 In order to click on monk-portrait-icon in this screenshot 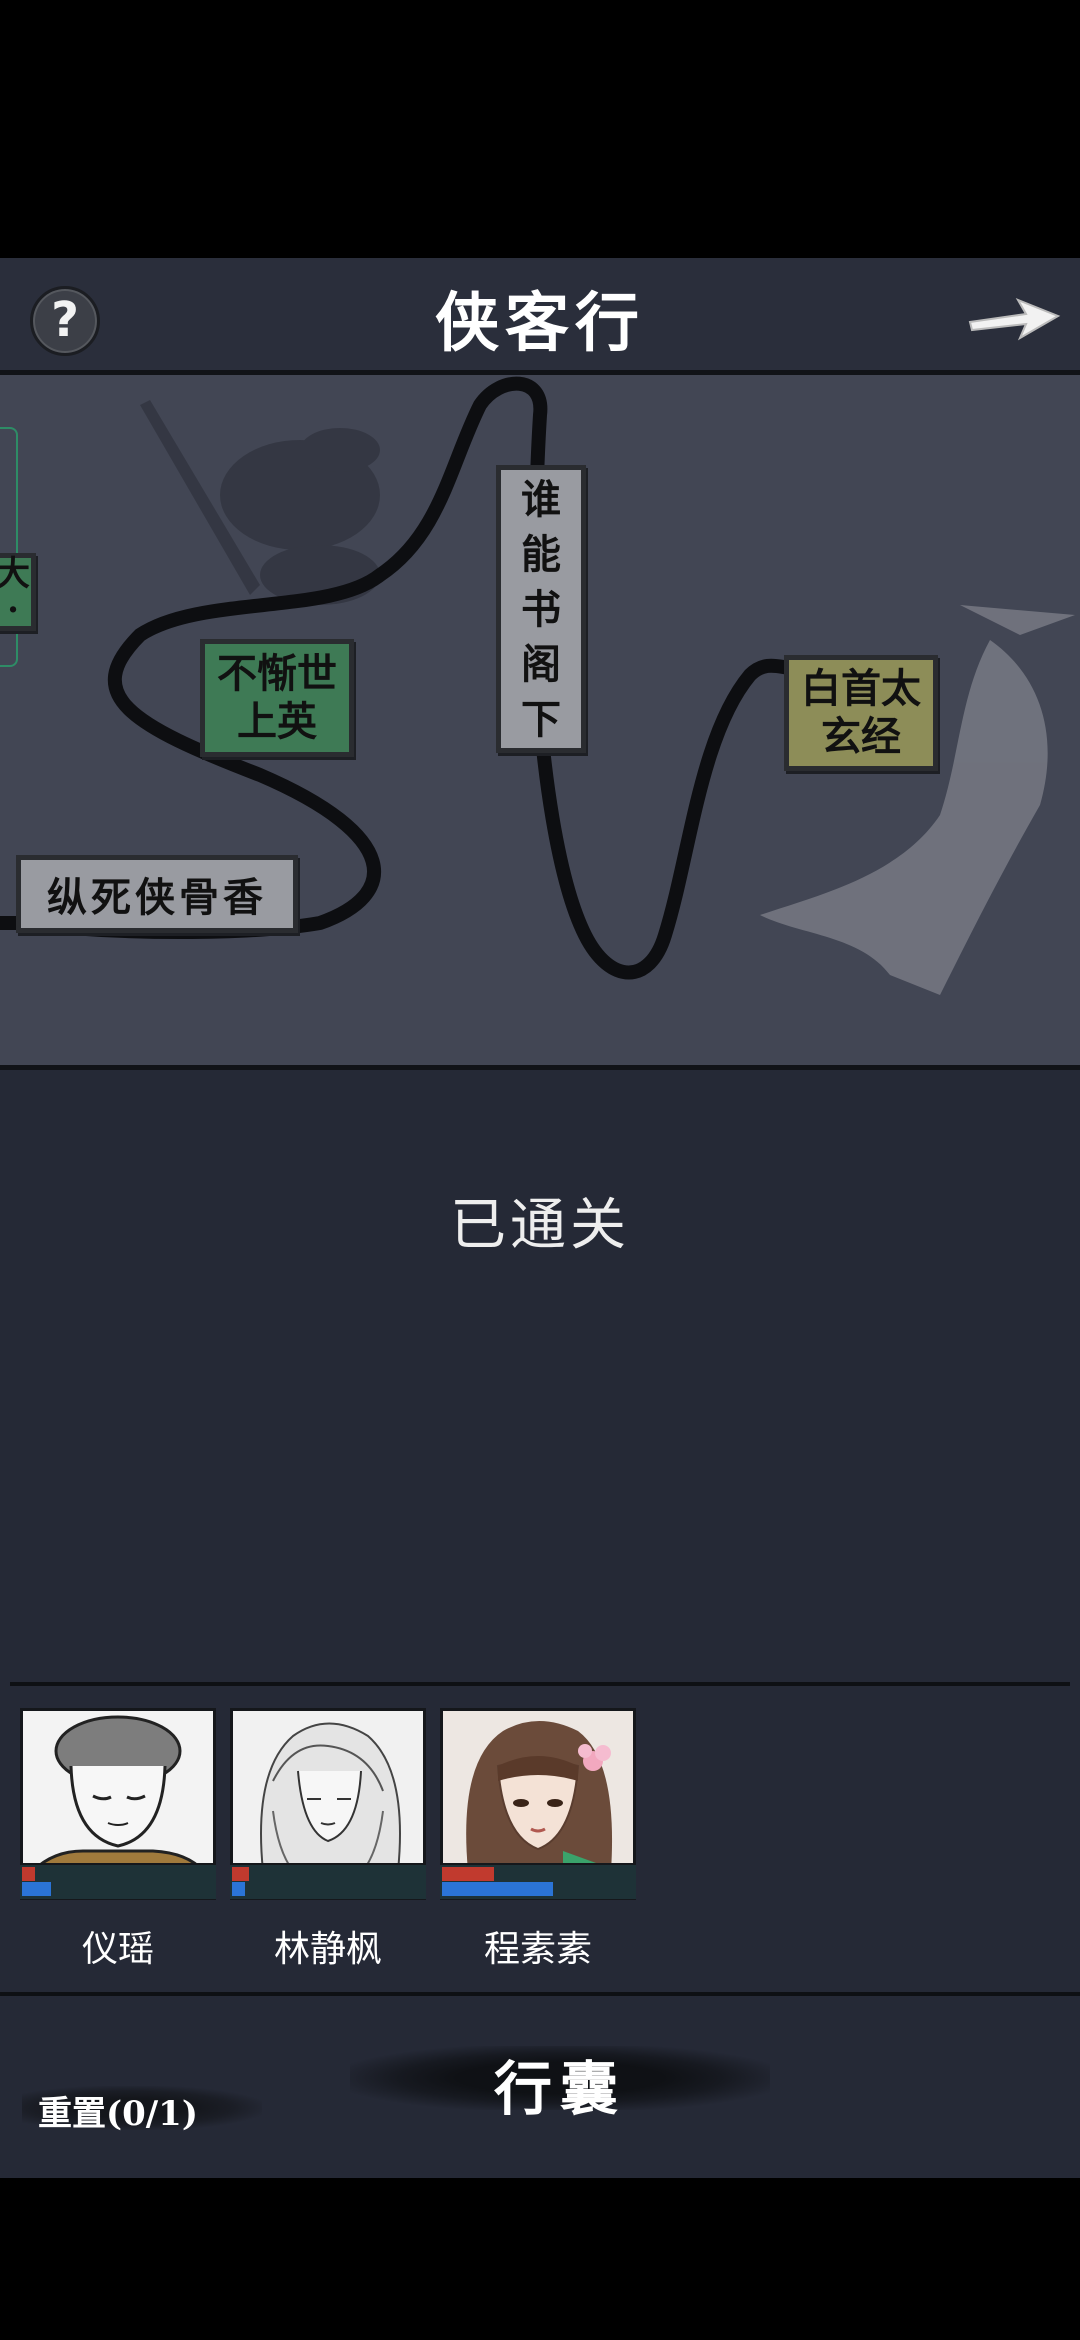, I will do `click(118, 1792)`.